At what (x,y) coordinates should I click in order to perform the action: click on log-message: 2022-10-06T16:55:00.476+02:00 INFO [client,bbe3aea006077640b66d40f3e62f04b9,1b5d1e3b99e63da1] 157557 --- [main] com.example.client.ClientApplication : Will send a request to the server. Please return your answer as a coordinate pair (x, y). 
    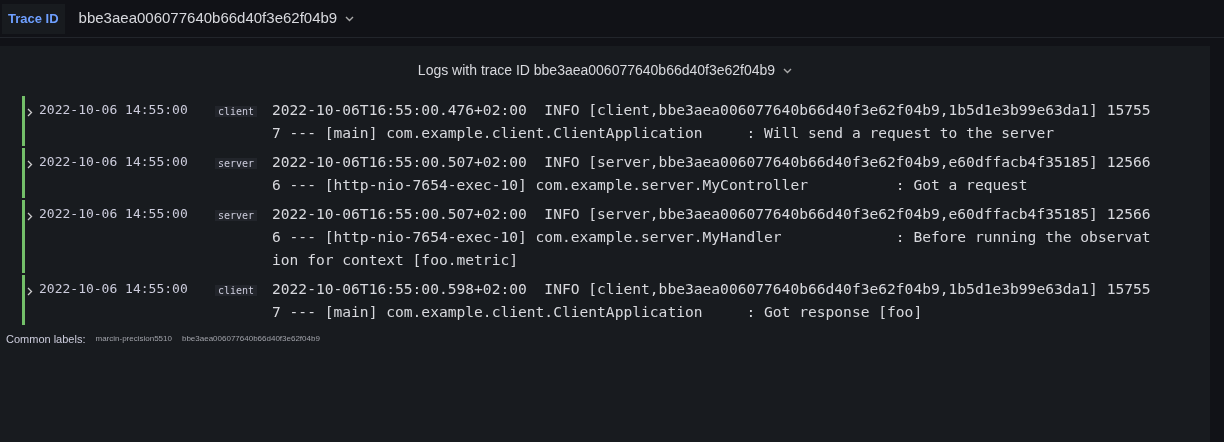
    Looking at the image, I should click on (711, 121).